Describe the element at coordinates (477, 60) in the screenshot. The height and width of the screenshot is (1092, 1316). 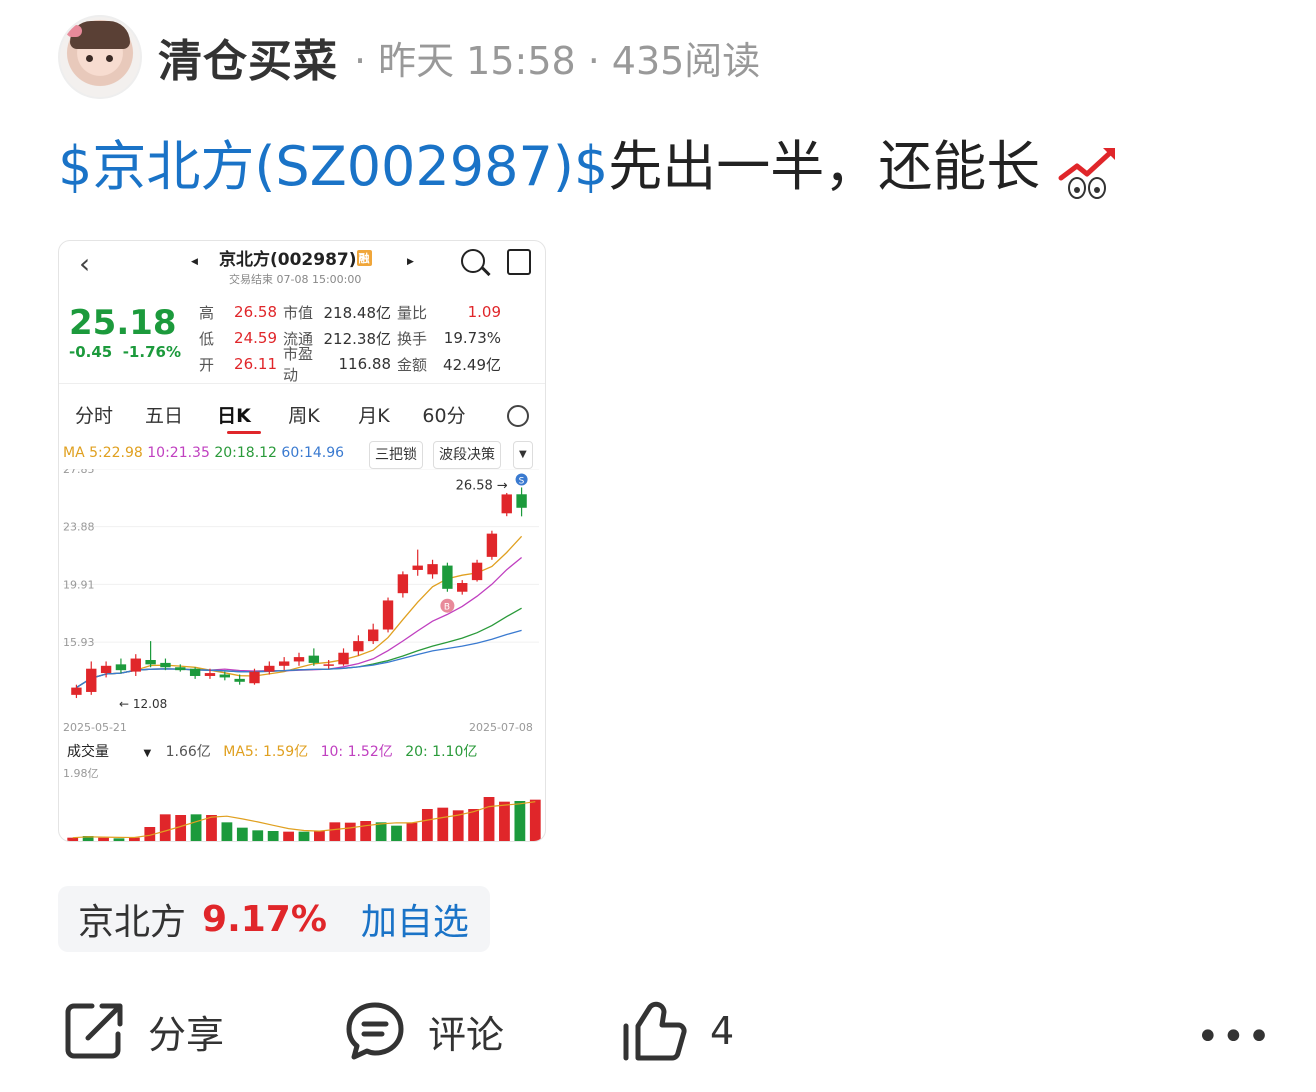
I see `post-time: 昨天 15:58` at that location.